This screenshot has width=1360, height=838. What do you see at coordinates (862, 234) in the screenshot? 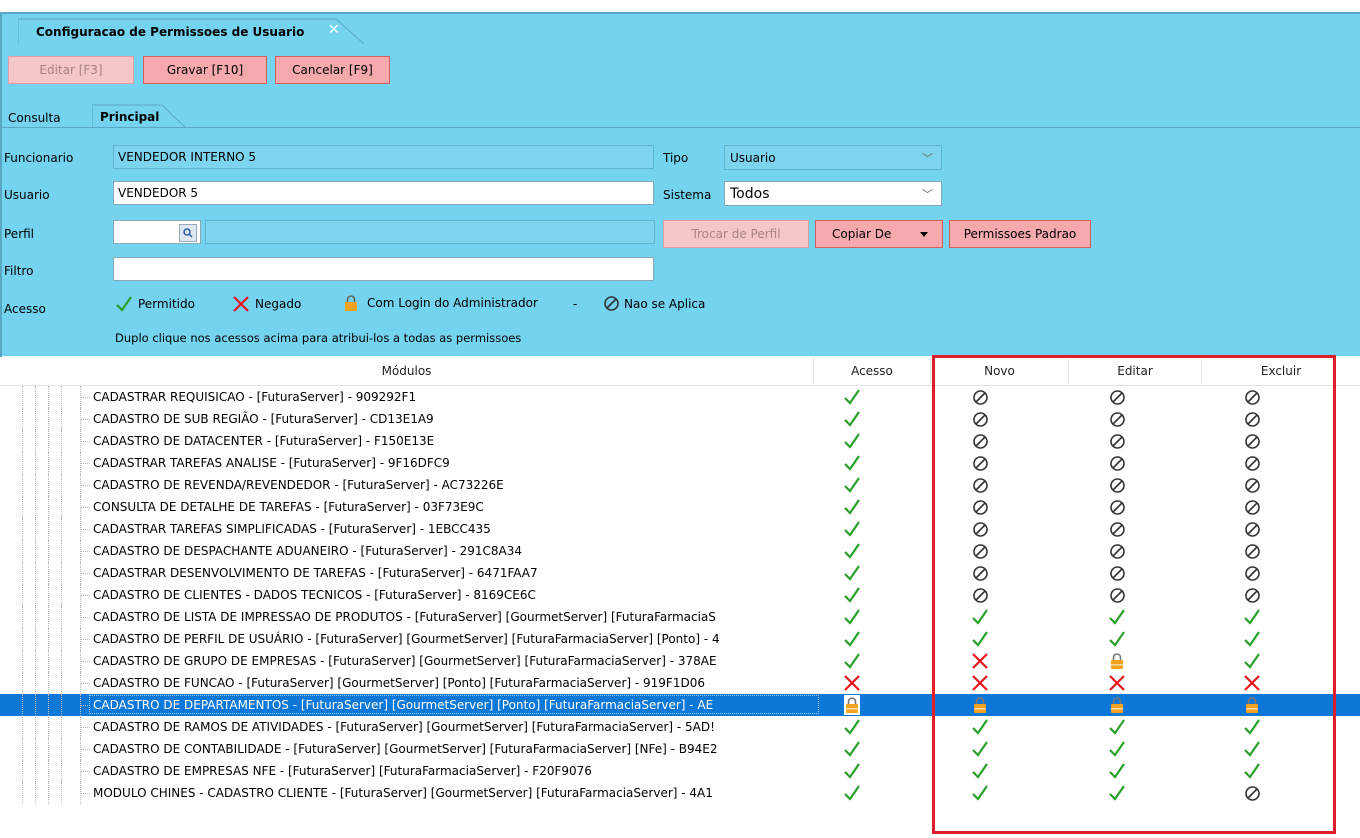
I see `copiar-de-label: Copiar De` at bounding box center [862, 234].